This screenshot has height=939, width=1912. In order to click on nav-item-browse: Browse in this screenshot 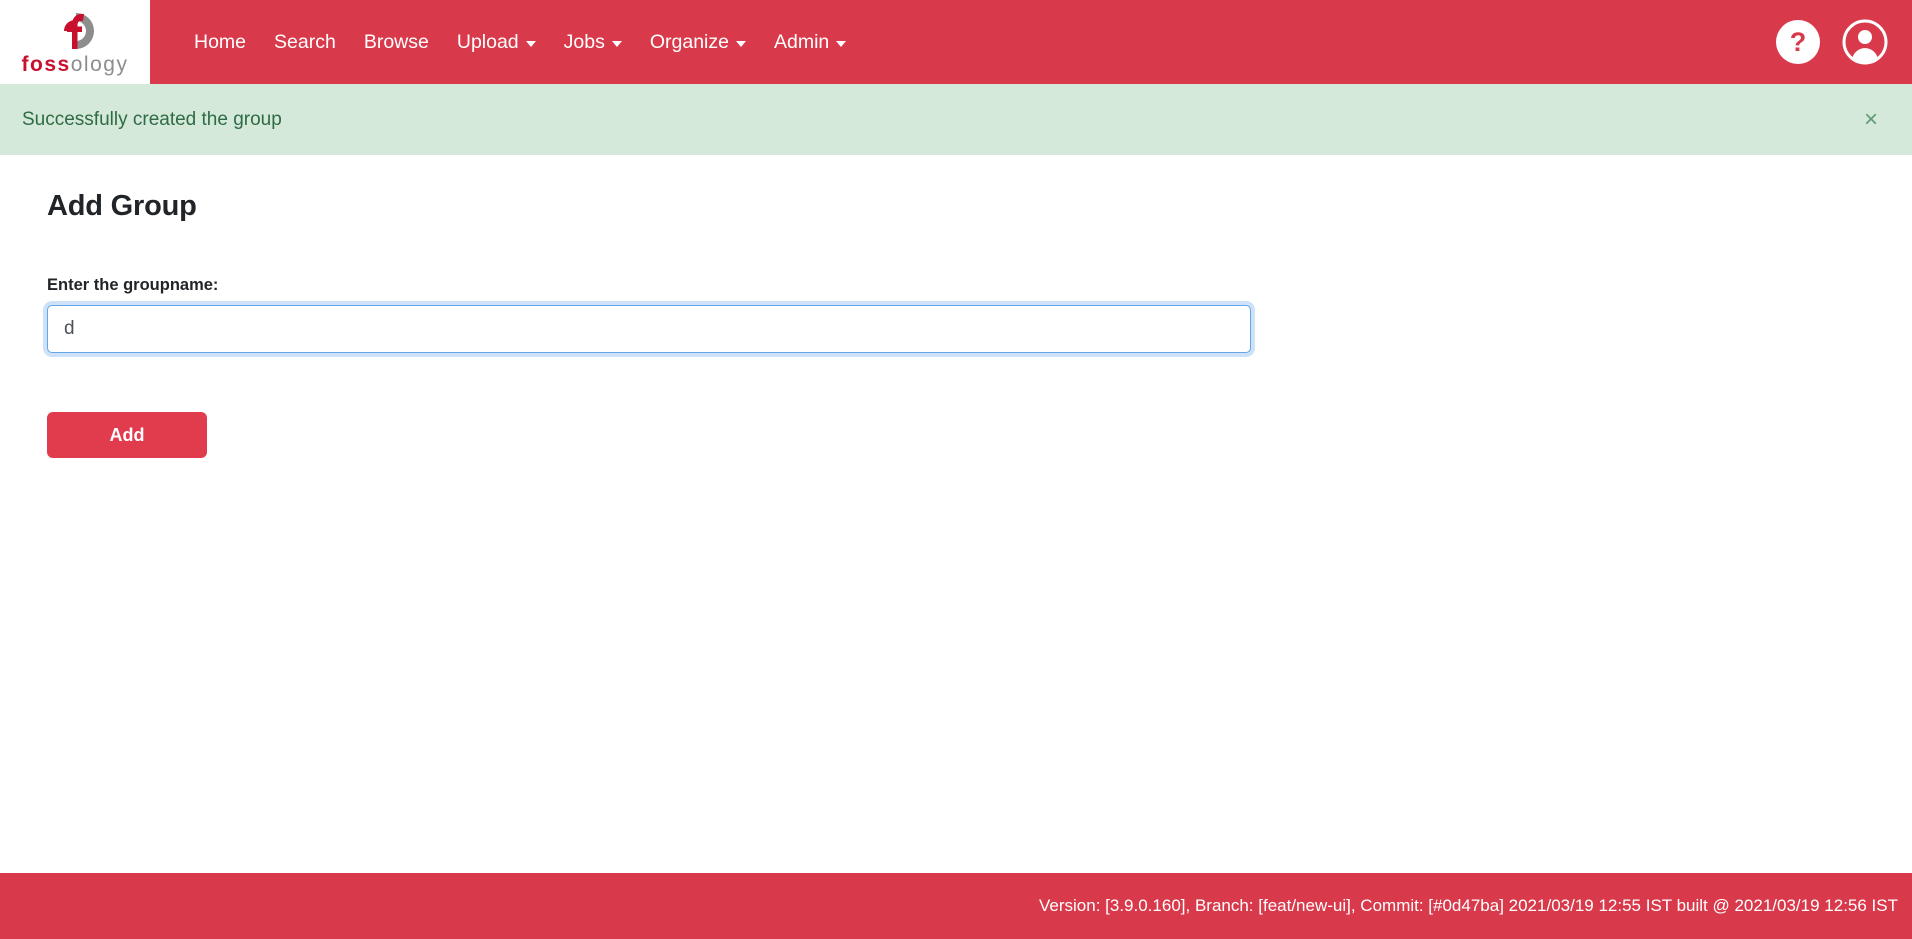, I will do `click(396, 42)`.